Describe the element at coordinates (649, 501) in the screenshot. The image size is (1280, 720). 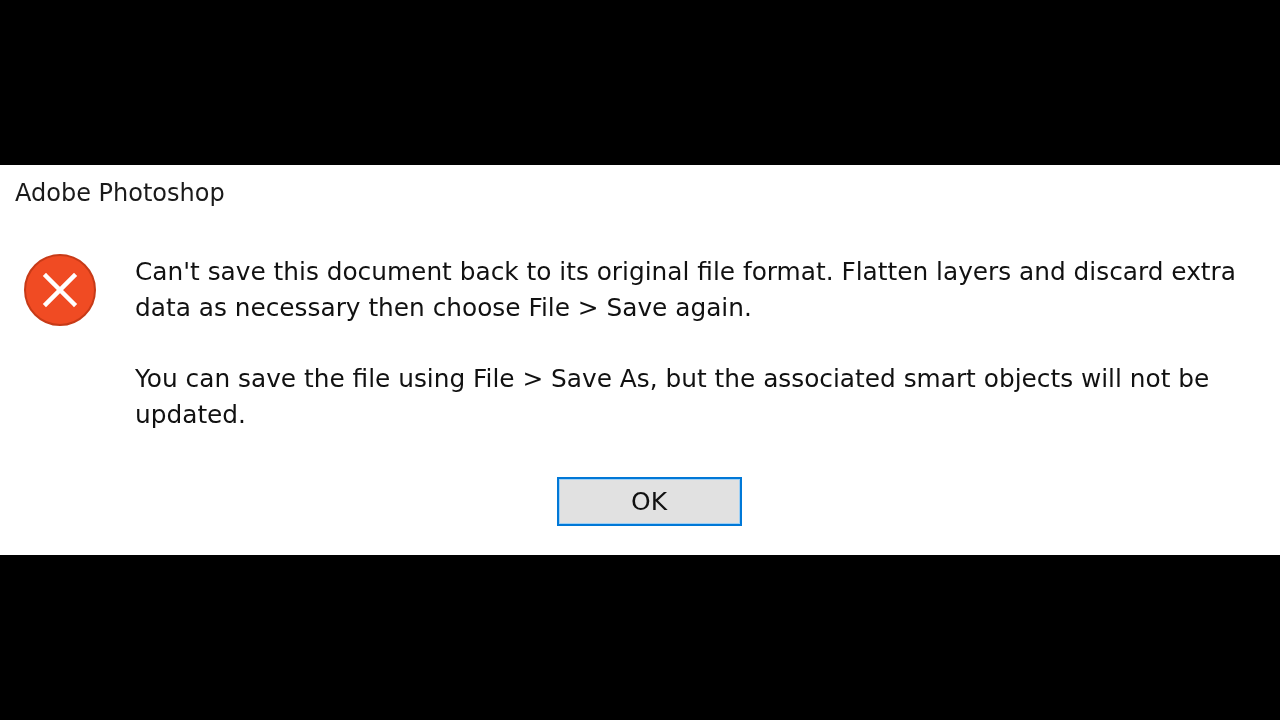
I see `ok-button: OK` at that location.